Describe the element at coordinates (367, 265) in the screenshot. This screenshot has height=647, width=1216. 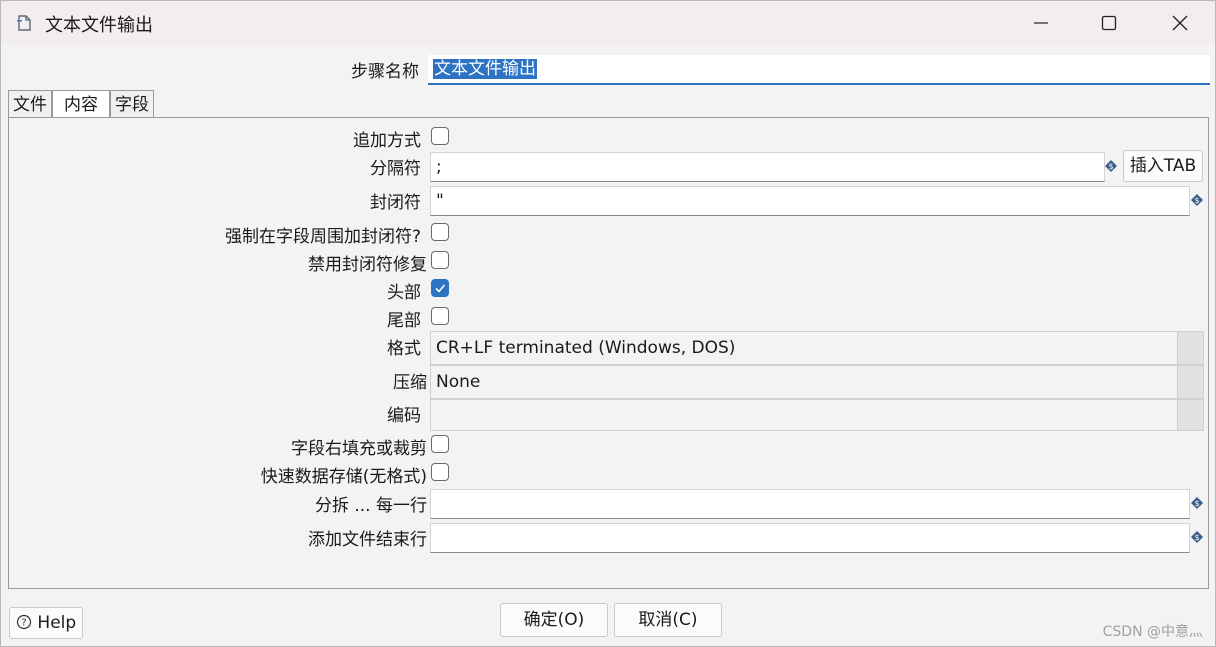
I see `disable-enclosure-fix-label: 禁用封闭符修复` at that location.